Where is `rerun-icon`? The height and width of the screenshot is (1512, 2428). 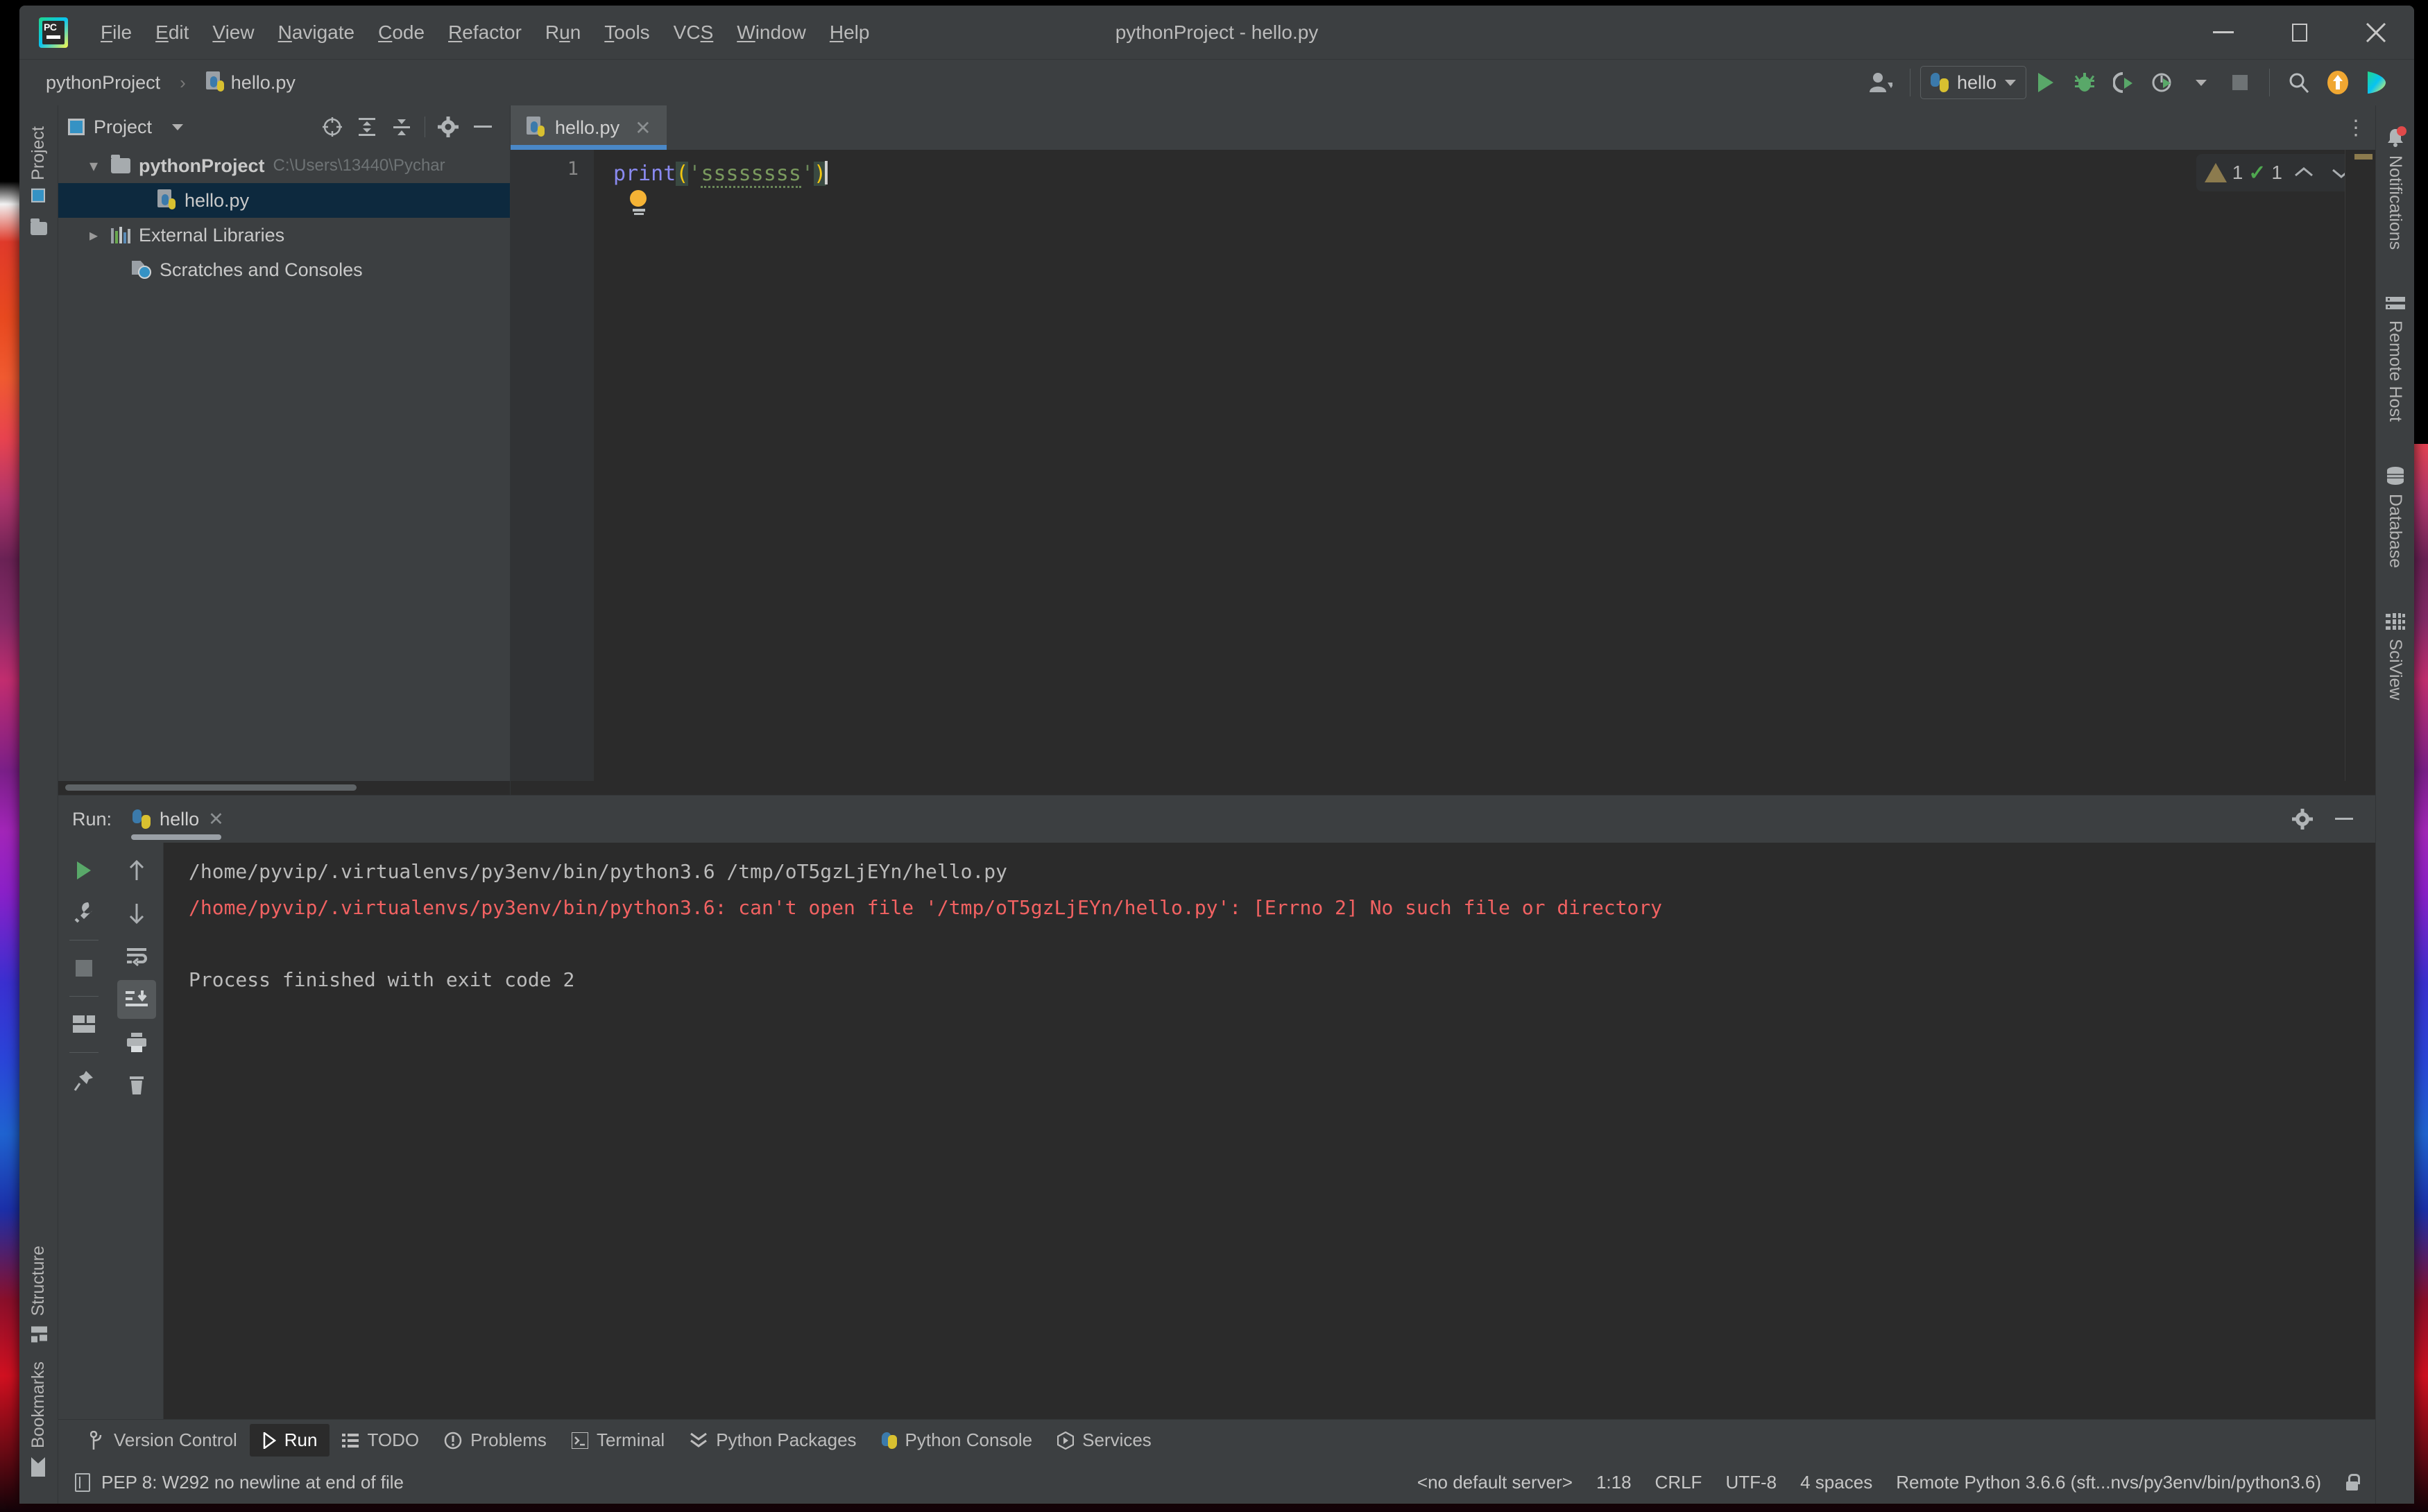
rerun-icon is located at coordinates (84, 871).